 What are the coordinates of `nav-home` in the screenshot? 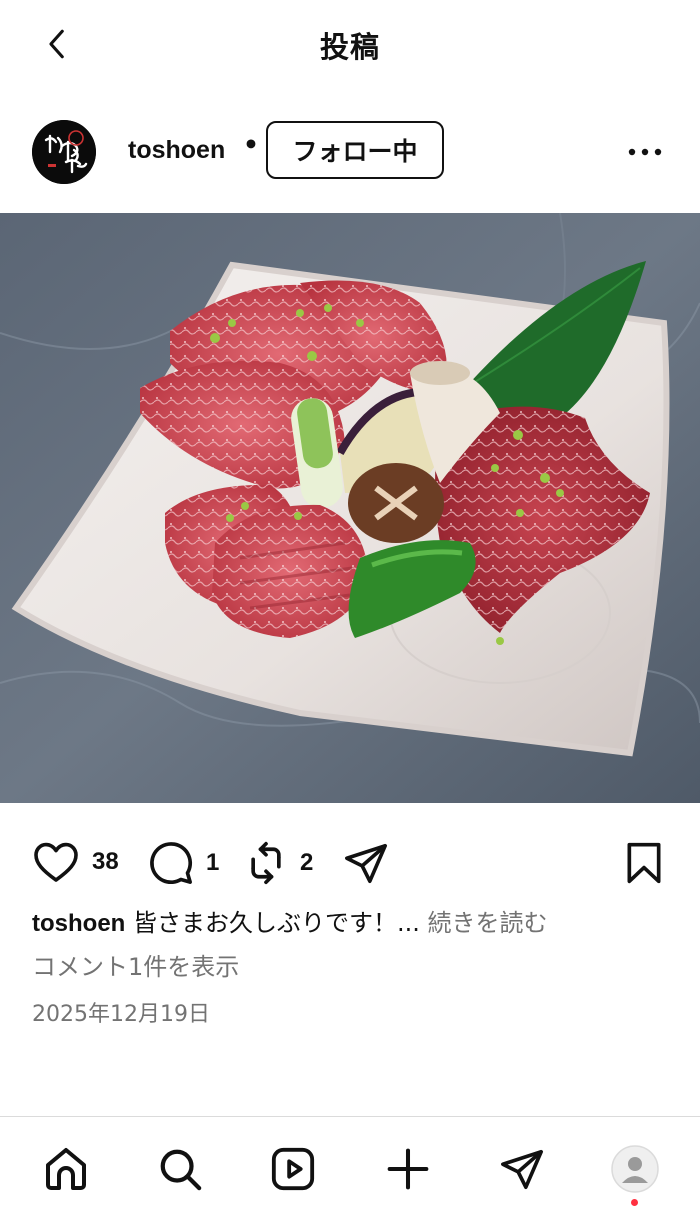 It's located at (66, 1169).